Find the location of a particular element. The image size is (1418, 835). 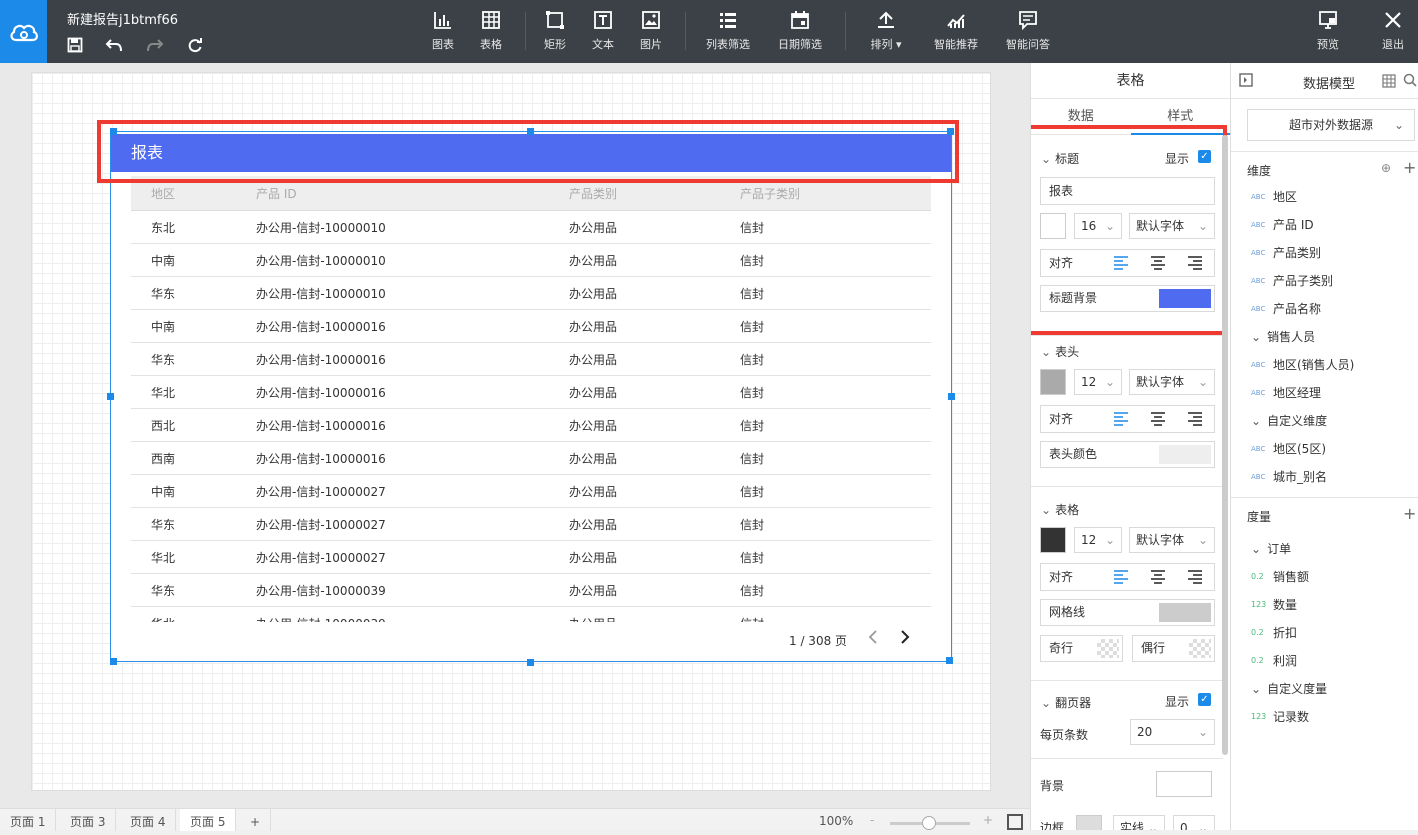

field-item: ABC 地区 is located at coordinates (1274, 196).